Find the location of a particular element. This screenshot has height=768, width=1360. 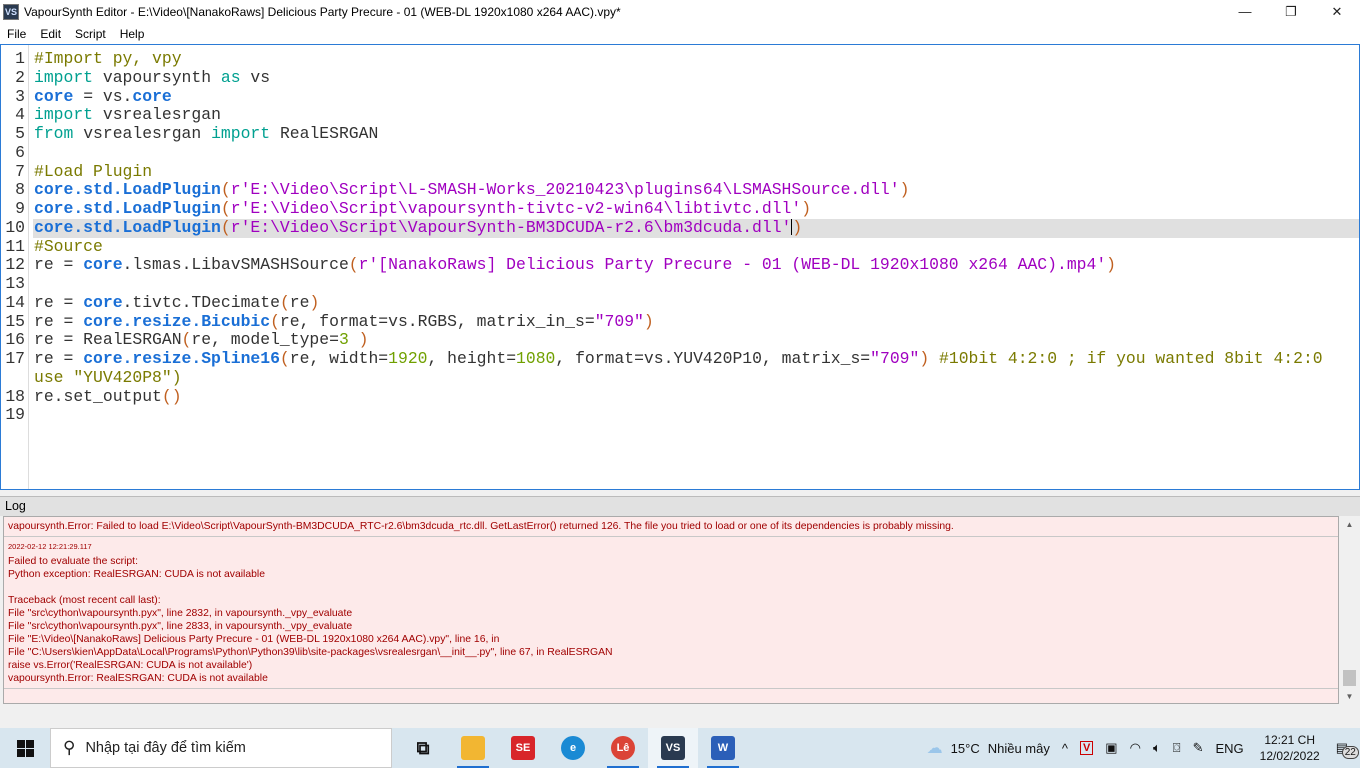

code-token: core is located at coordinates (103, 302).